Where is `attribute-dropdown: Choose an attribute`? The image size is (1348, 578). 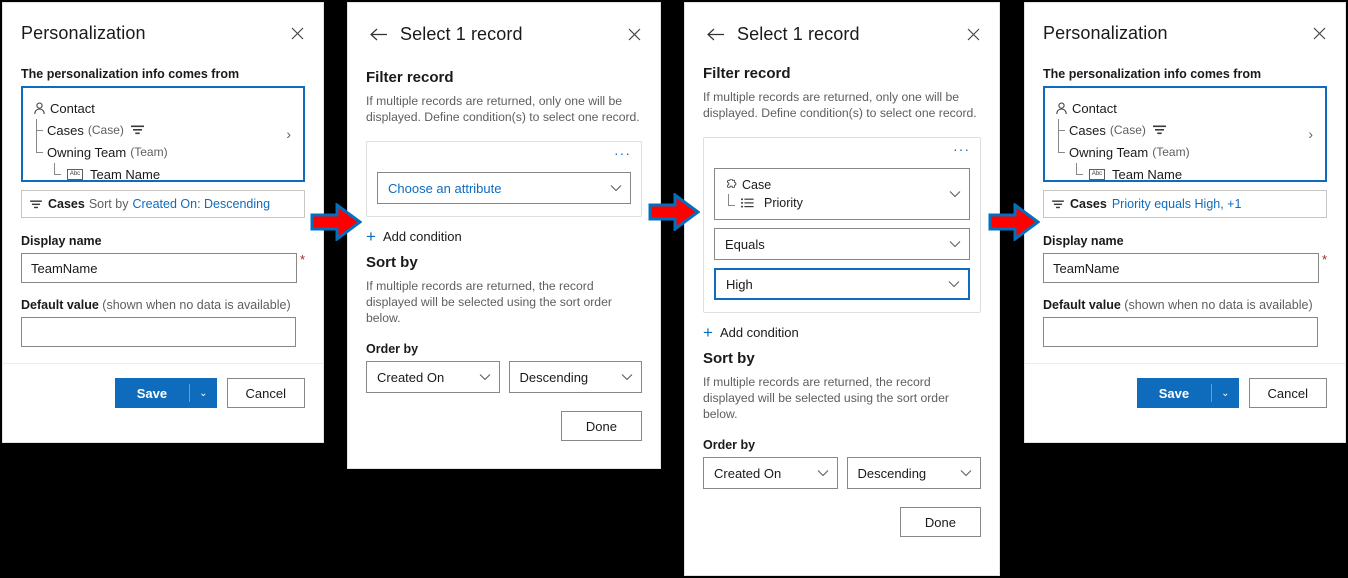 attribute-dropdown: Choose an attribute is located at coordinates (504, 188).